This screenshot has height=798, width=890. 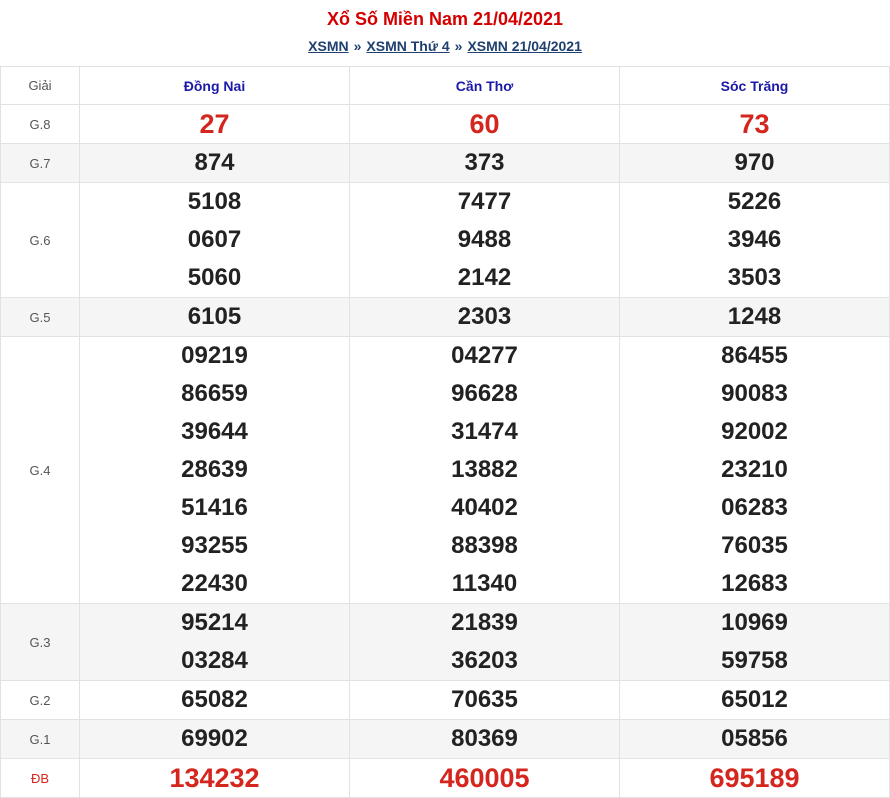 What do you see at coordinates (214, 317) in the screenshot?
I see `result-cell: 6105` at bounding box center [214, 317].